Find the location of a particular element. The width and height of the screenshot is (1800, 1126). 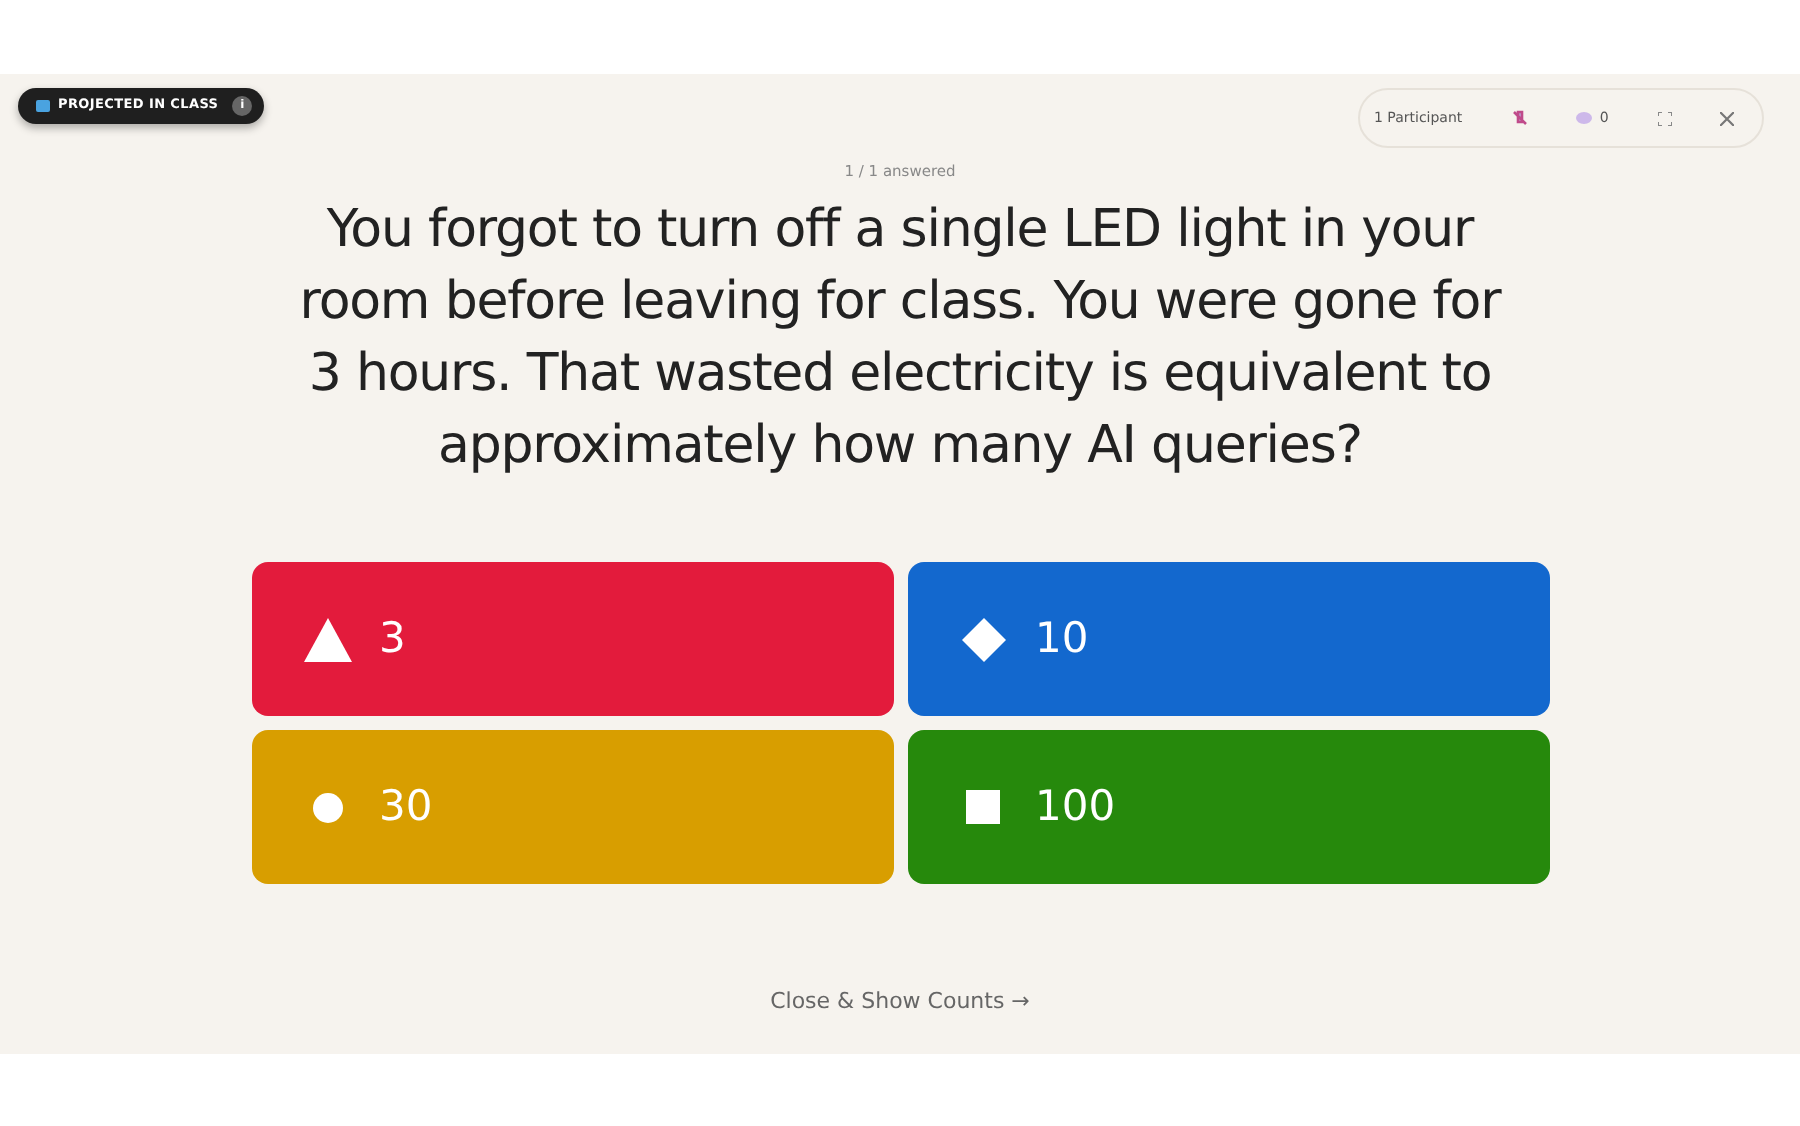

diamond-icon is located at coordinates (983, 639).